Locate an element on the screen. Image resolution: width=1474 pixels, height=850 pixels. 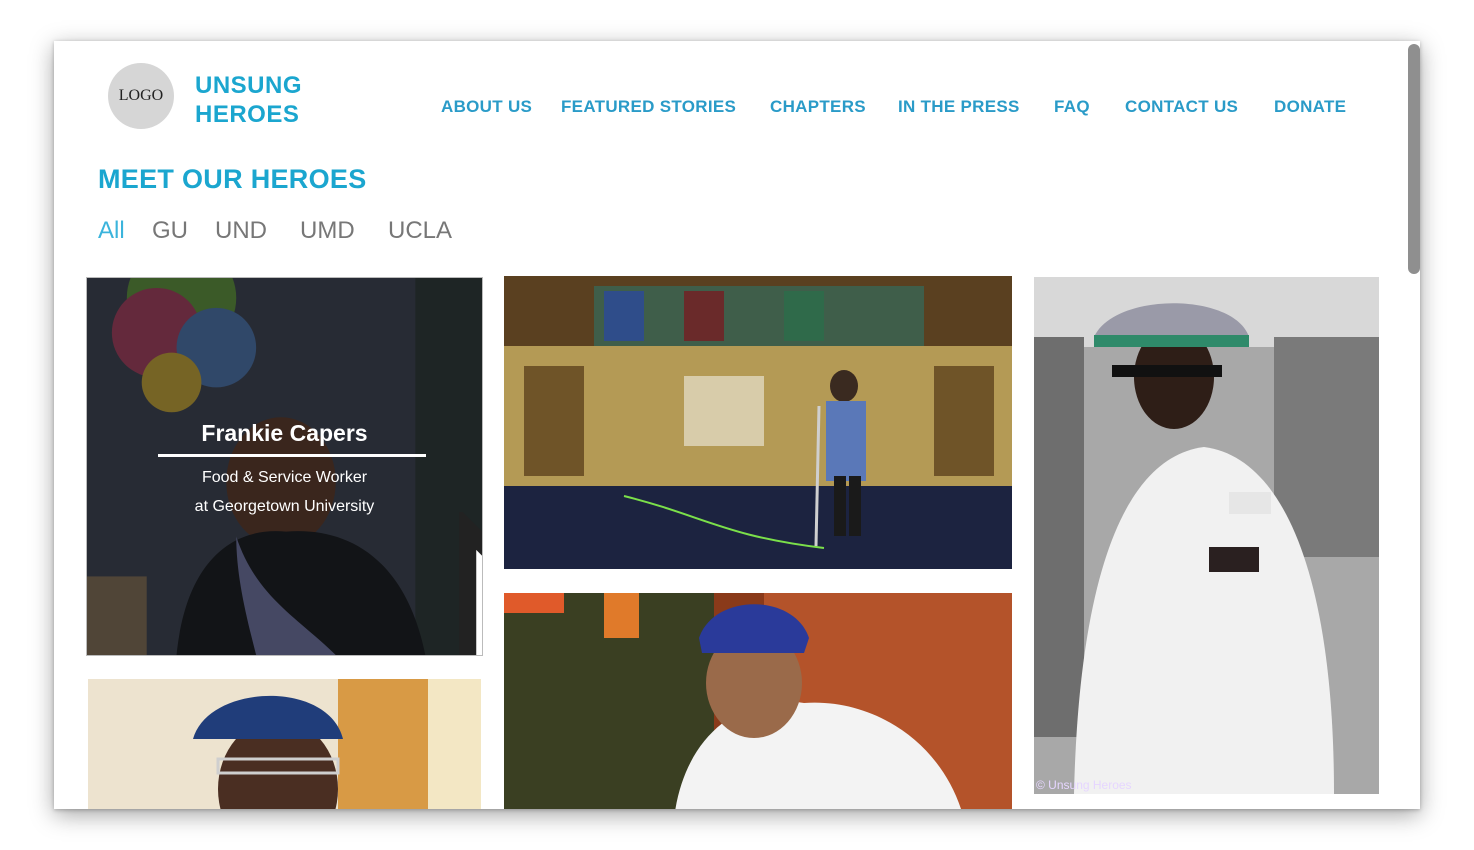
brand-line-2: HEROES is located at coordinates (247, 114).